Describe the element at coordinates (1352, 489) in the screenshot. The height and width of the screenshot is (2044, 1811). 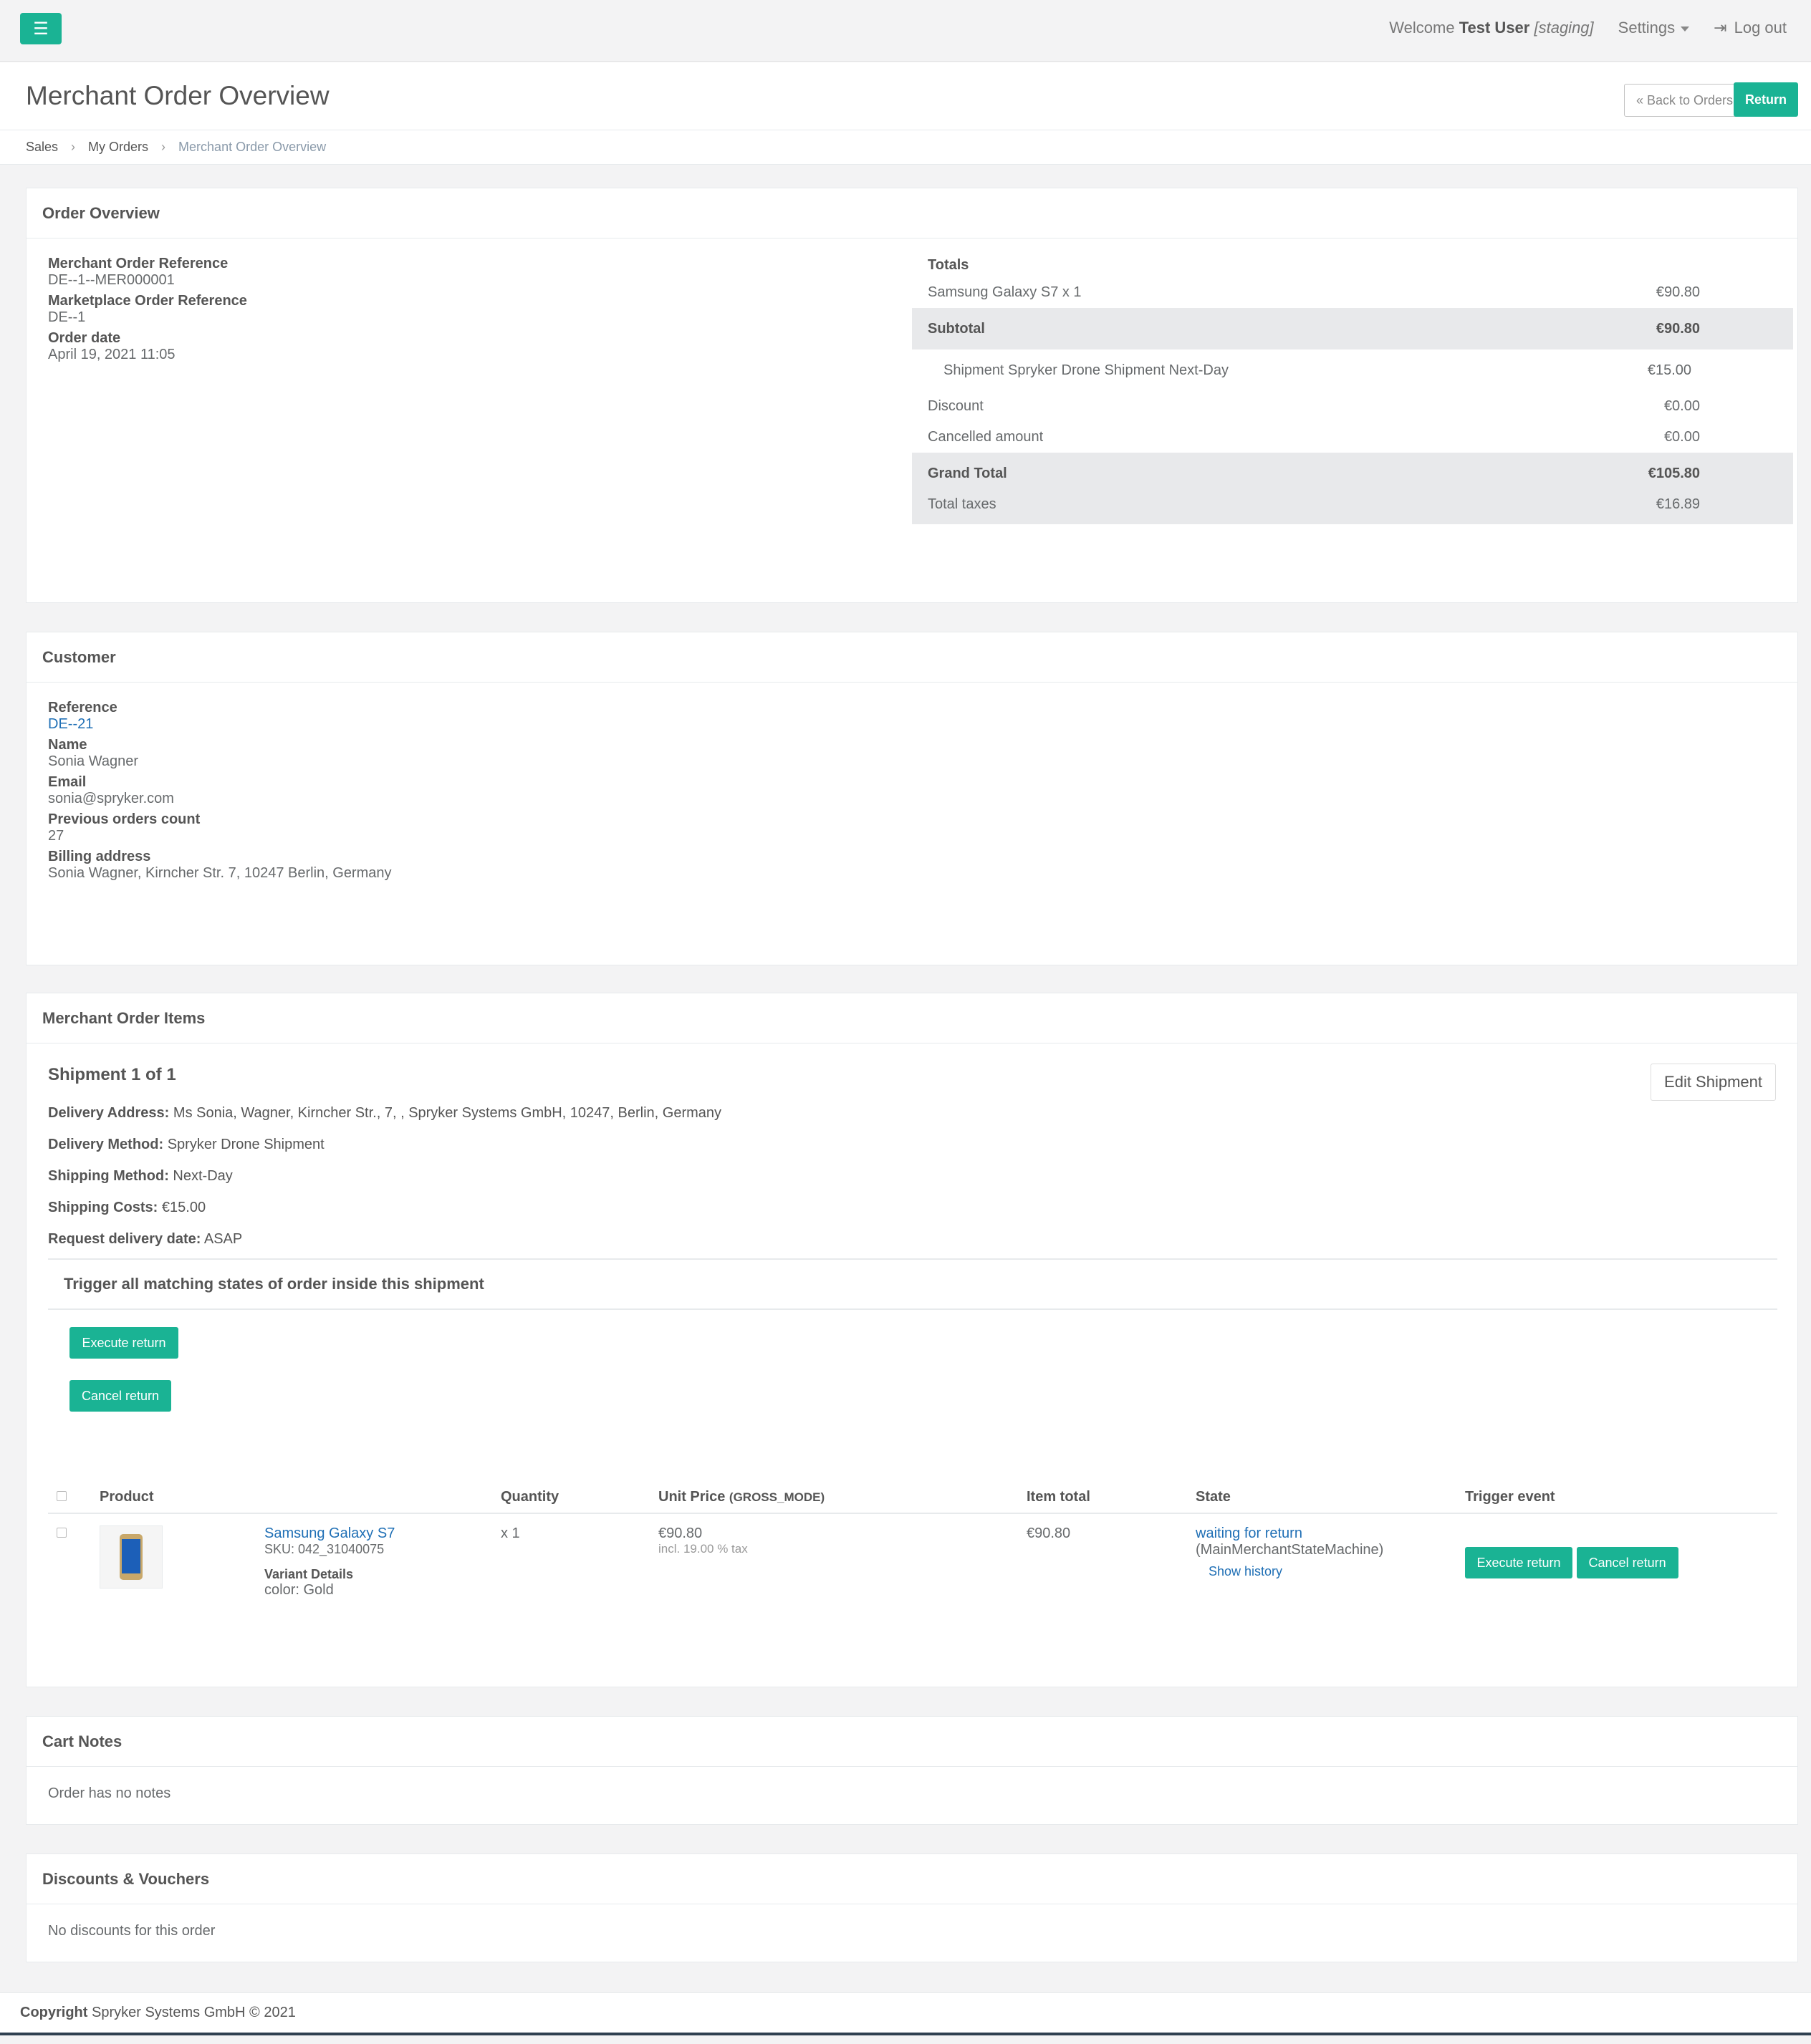
I see `grand-total-block: Grand Total €105.80 Total taxes €16.89` at that location.